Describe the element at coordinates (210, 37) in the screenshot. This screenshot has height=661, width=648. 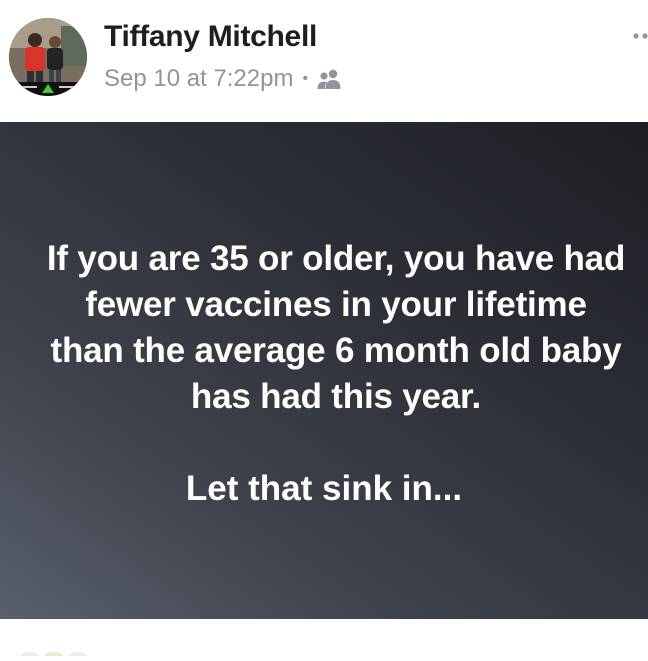
I see `author-name: Tiffany Mitchell` at that location.